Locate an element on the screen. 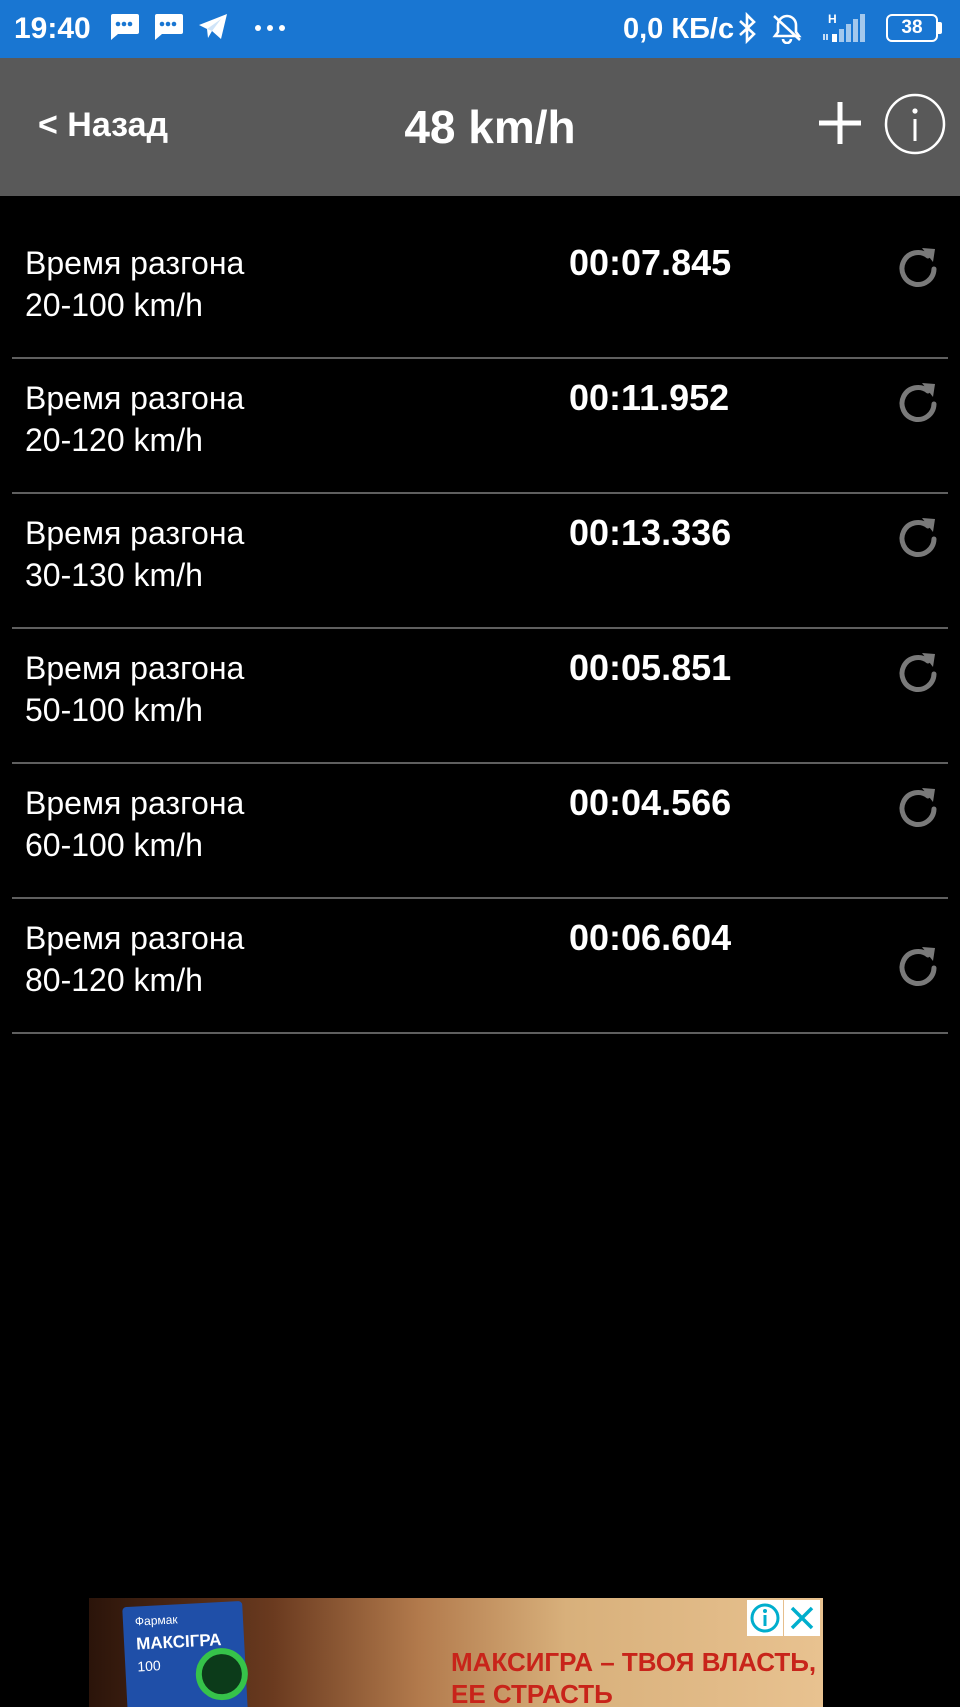 This screenshot has width=960, height=1707. result-time: 00:11.952 is located at coordinates (649, 397).